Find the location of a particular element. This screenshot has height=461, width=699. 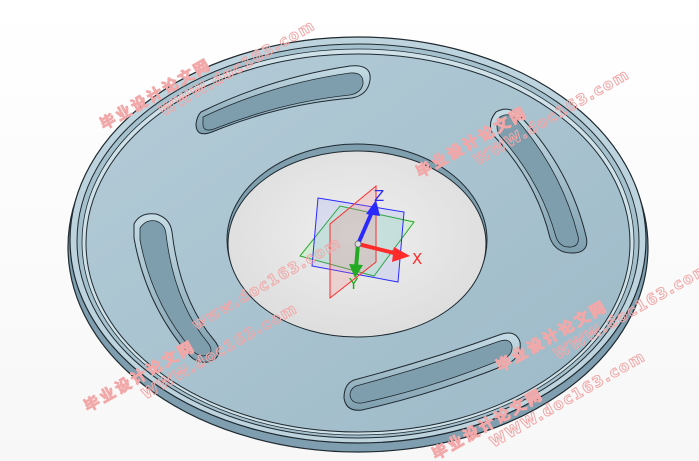

x-axis-label: X is located at coordinates (417, 259).